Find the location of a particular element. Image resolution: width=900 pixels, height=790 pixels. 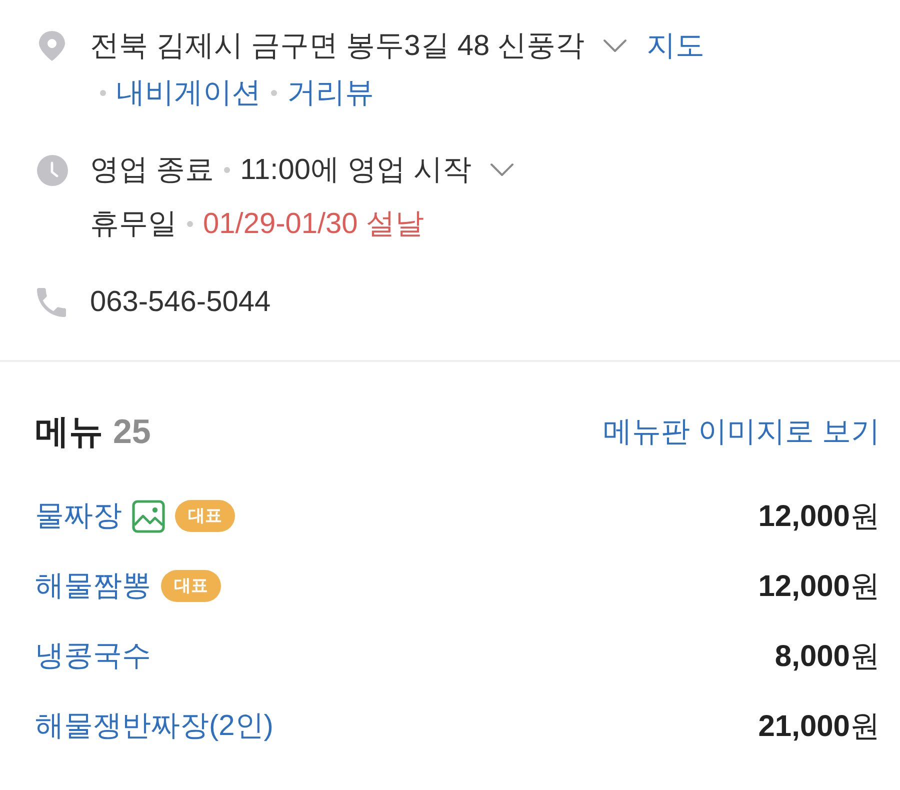

menu-item-name: 해물쟁반짜장(2인) is located at coordinates (154, 726).